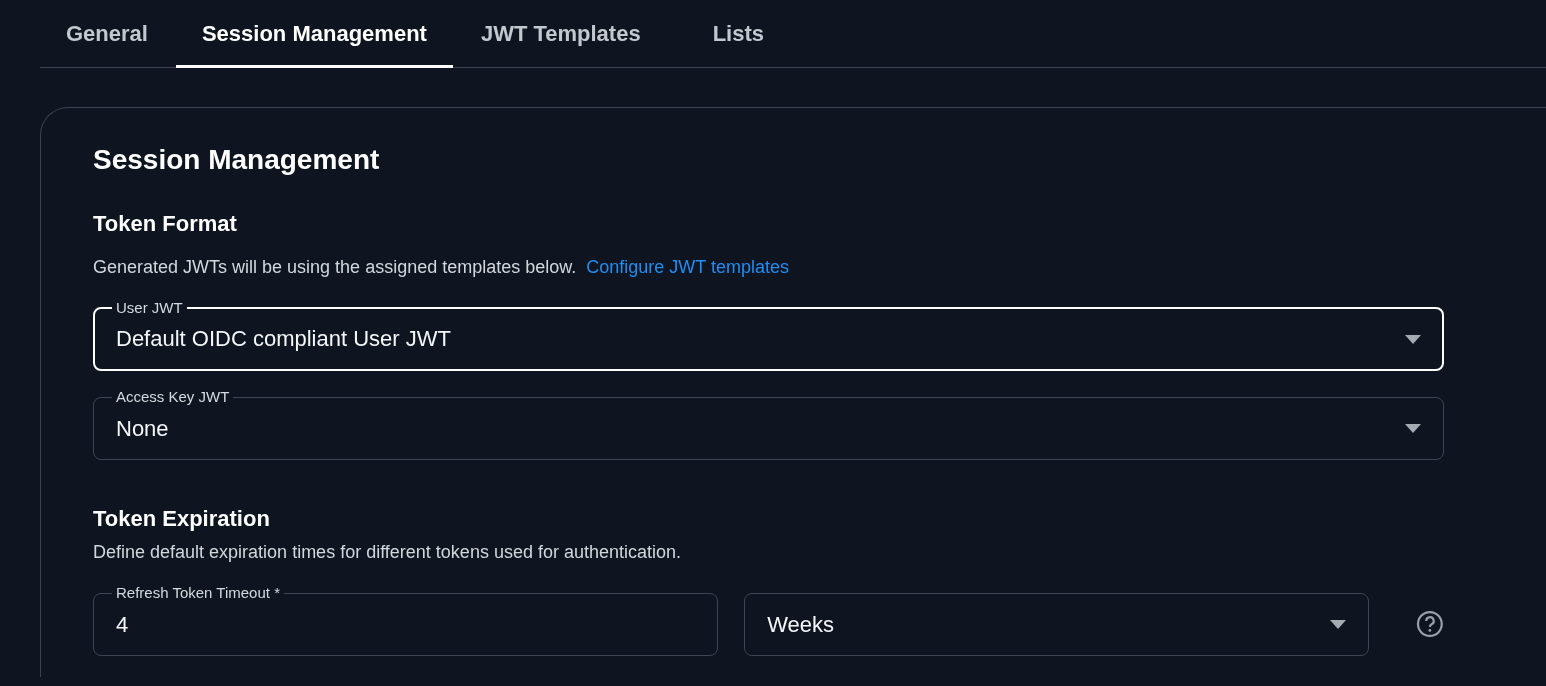 Image resolution: width=1546 pixels, height=686 pixels. I want to click on help-icon, so click(1430, 624).